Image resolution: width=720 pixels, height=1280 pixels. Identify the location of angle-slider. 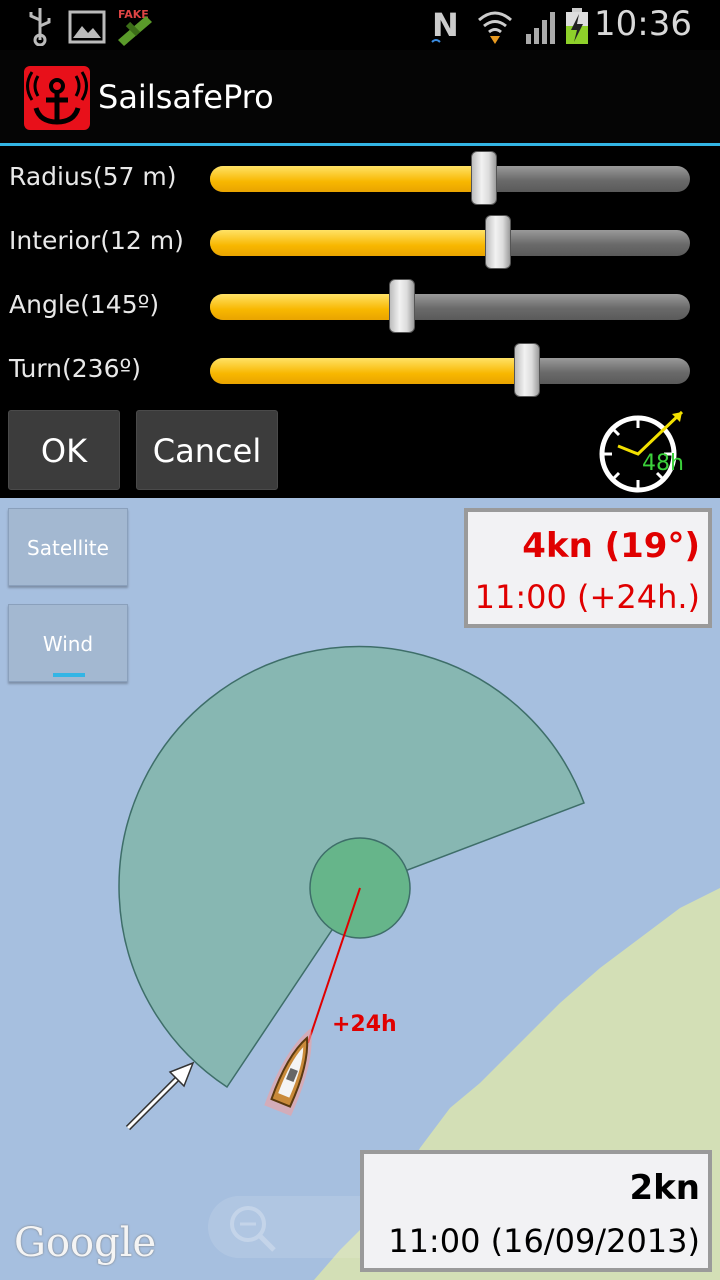
(450, 306).